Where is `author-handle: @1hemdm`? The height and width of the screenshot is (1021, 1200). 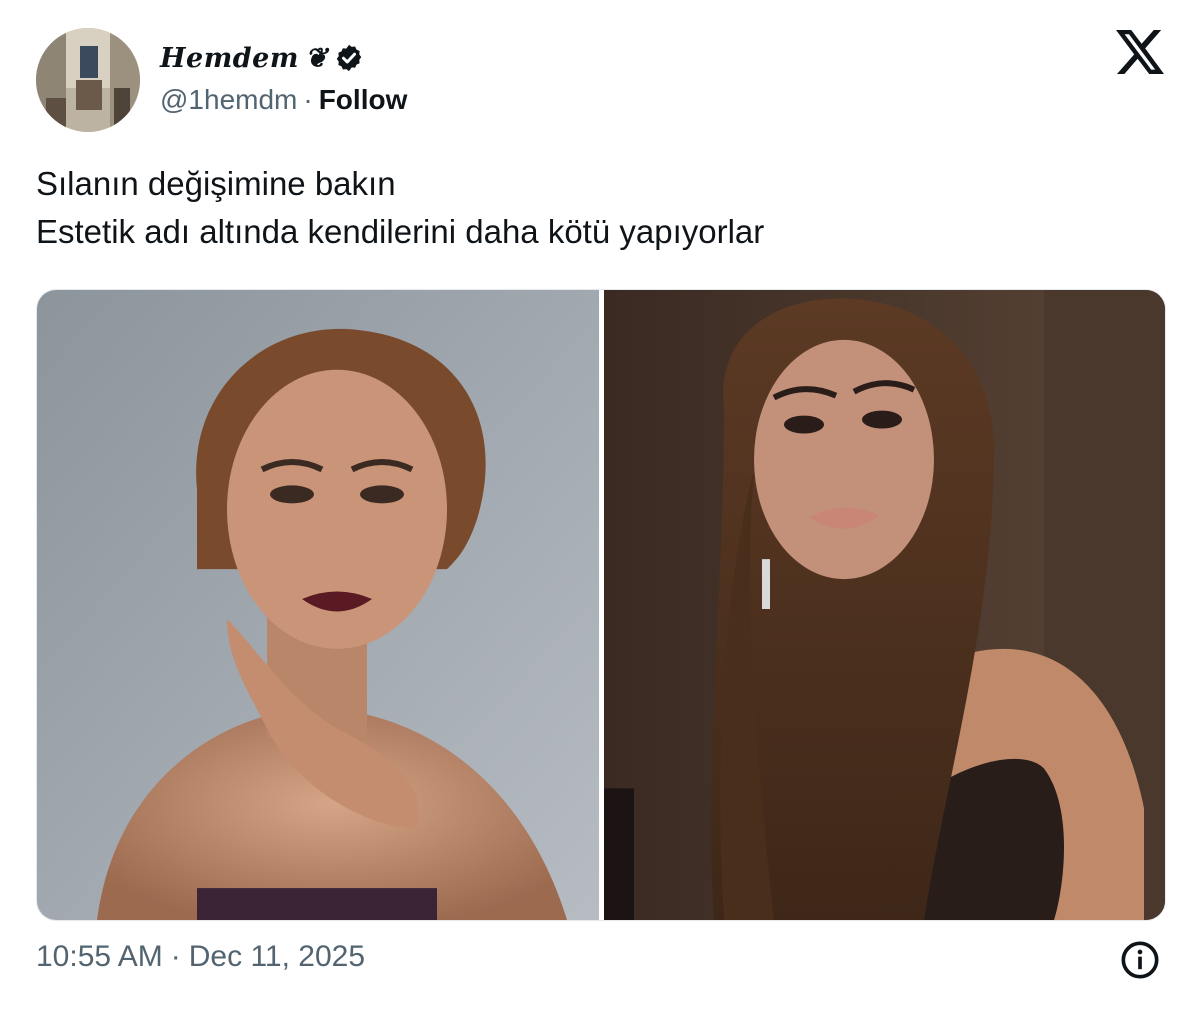
author-handle: @1hemdm is located at coordinates (228, 100).